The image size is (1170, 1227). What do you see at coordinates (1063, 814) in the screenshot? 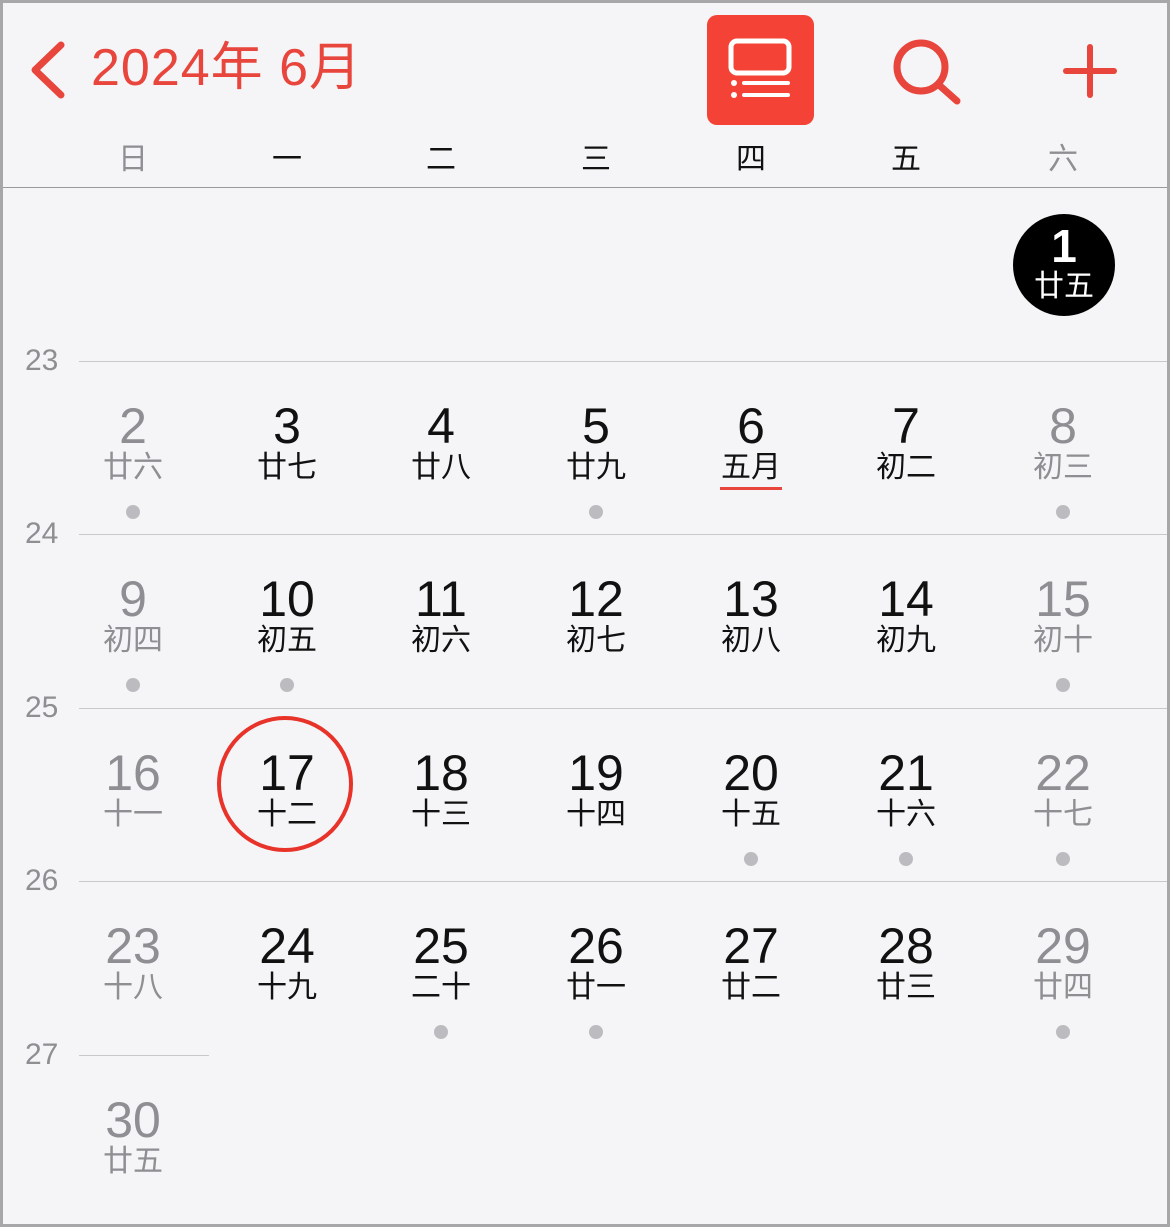
I see `lunar-date: 十七` at bounding box center [1063, 814].